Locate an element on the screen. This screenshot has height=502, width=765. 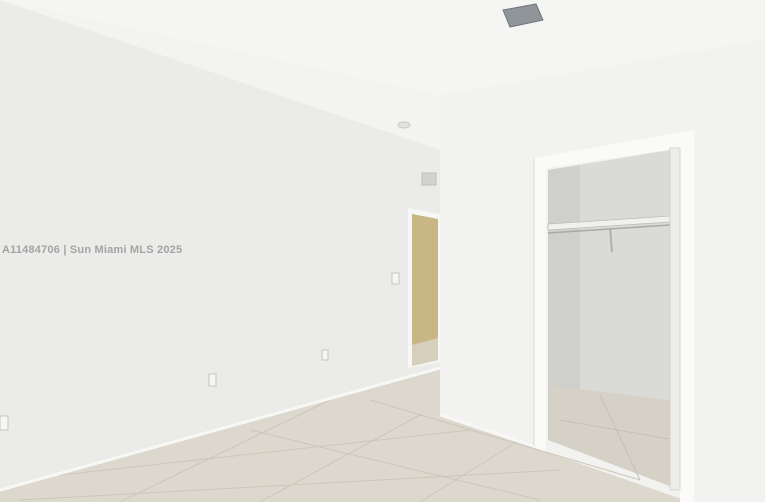
light-switch is located at coordinates (395, 278).